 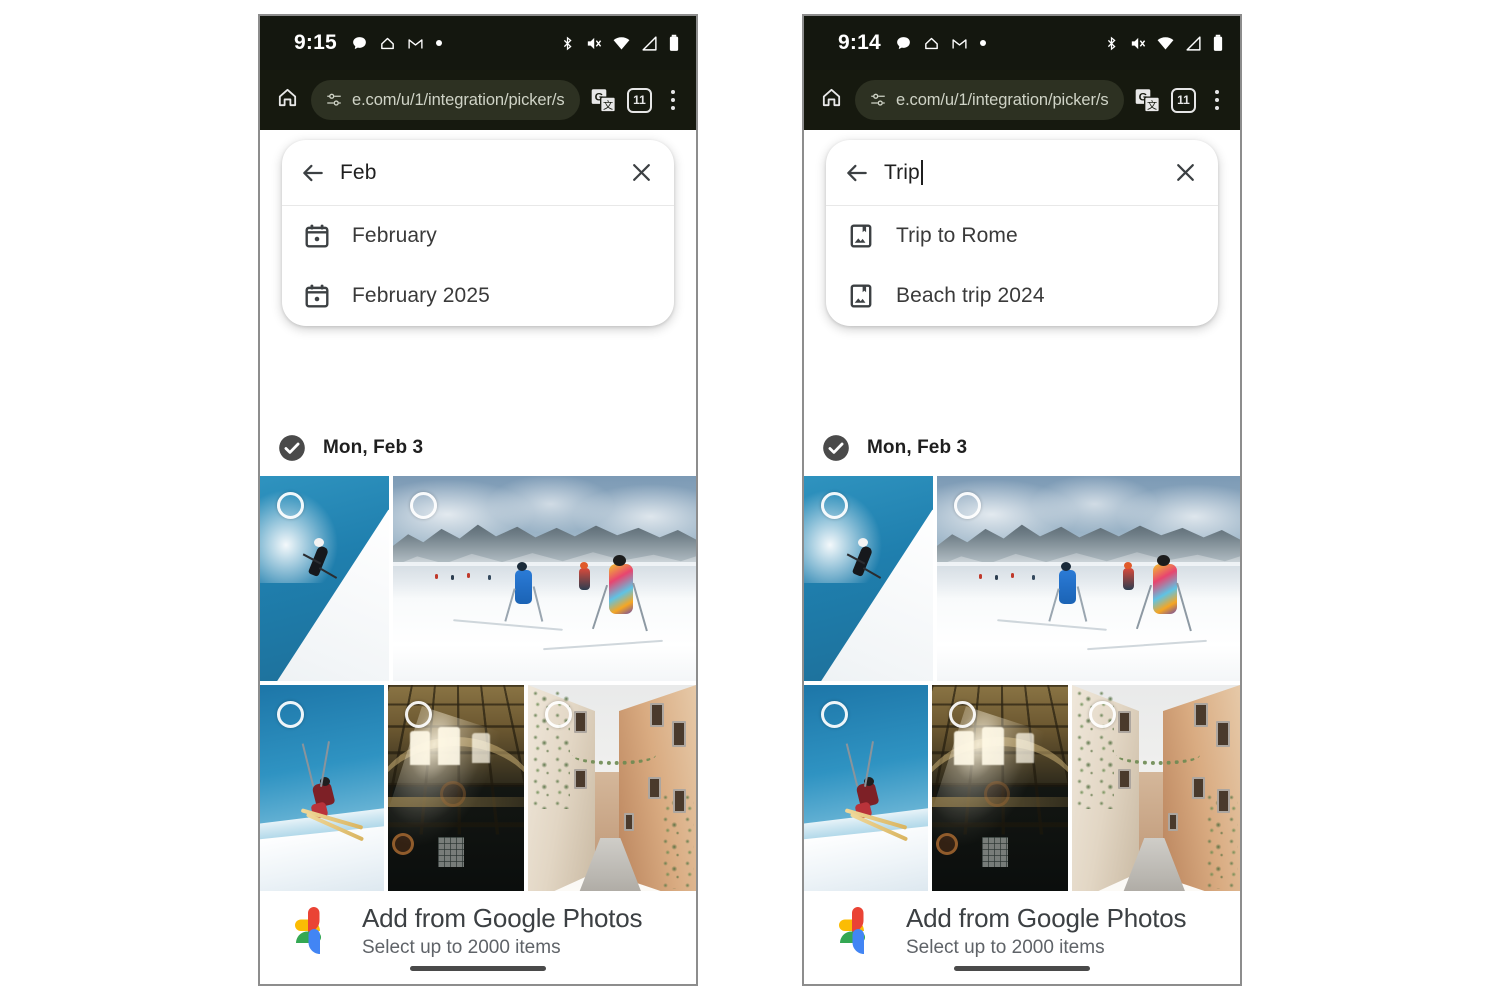 I want to click on search-input-row: Trip, so click(x=1022, y=173).